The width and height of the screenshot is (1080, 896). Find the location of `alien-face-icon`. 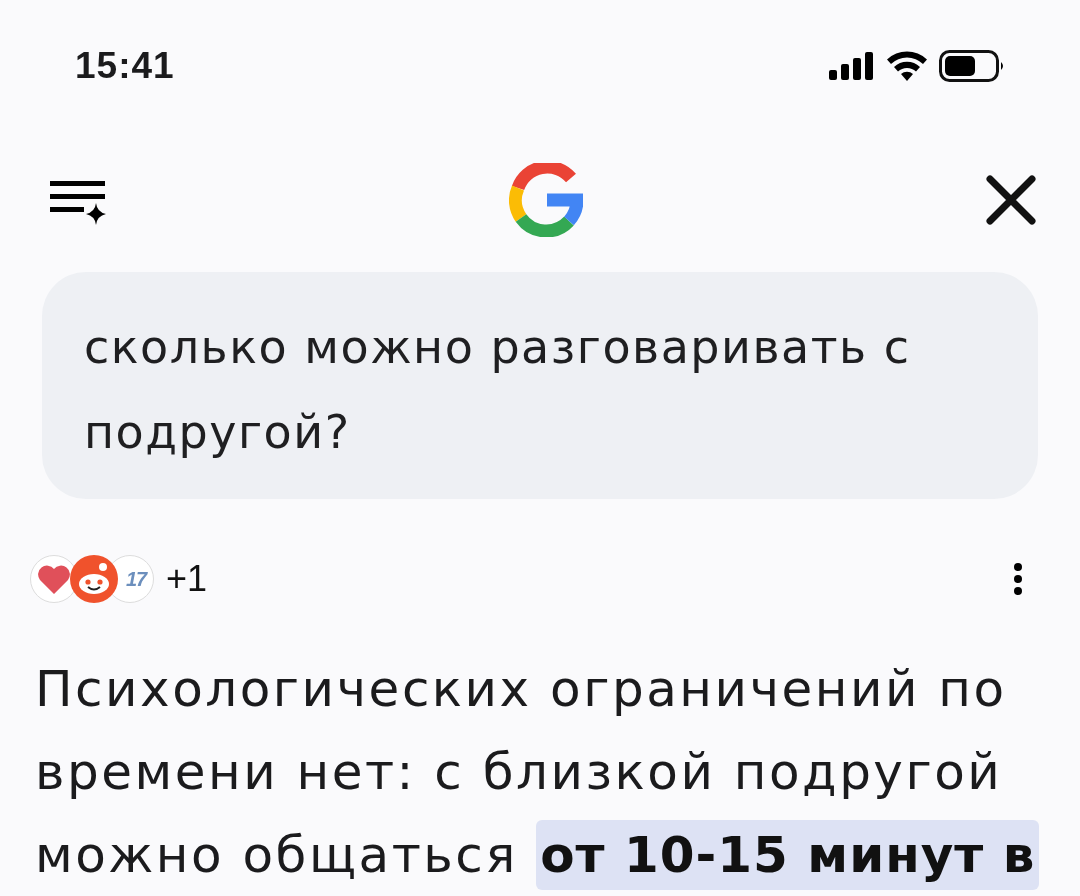

alien-face-icon is located at coordinates (94, 579).